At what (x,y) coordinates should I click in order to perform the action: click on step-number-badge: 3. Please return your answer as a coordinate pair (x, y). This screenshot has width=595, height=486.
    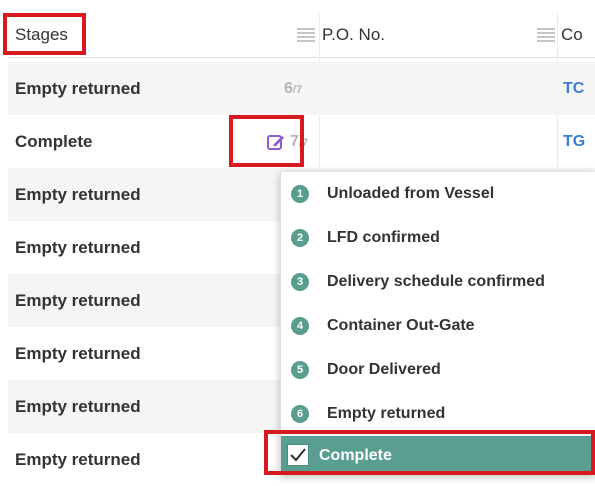
    Looking at the image, I should click on (300, 282).